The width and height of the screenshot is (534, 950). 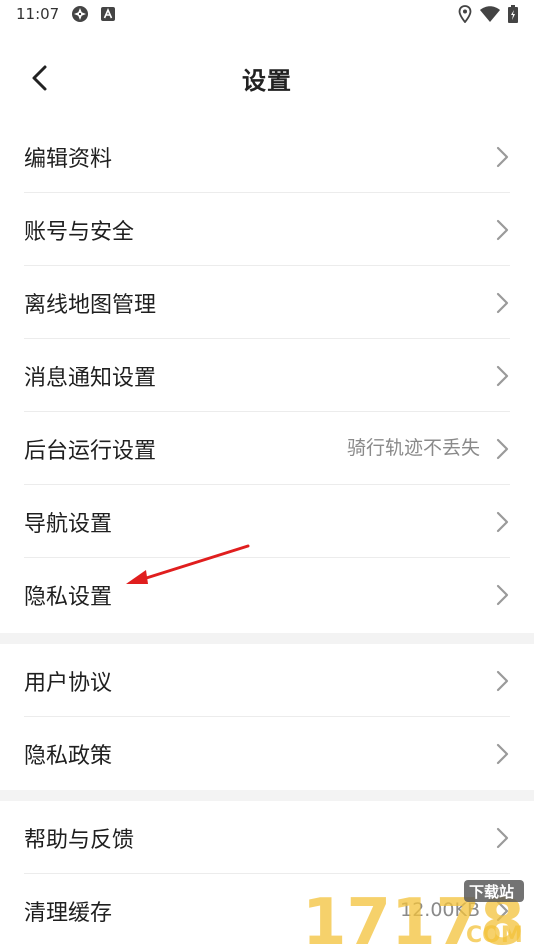 What do you see at coordinates (267, 753) in the screenshot?
I see `settings-item-privacy-policy: 隐私政策` at bounding box center [267, 753].